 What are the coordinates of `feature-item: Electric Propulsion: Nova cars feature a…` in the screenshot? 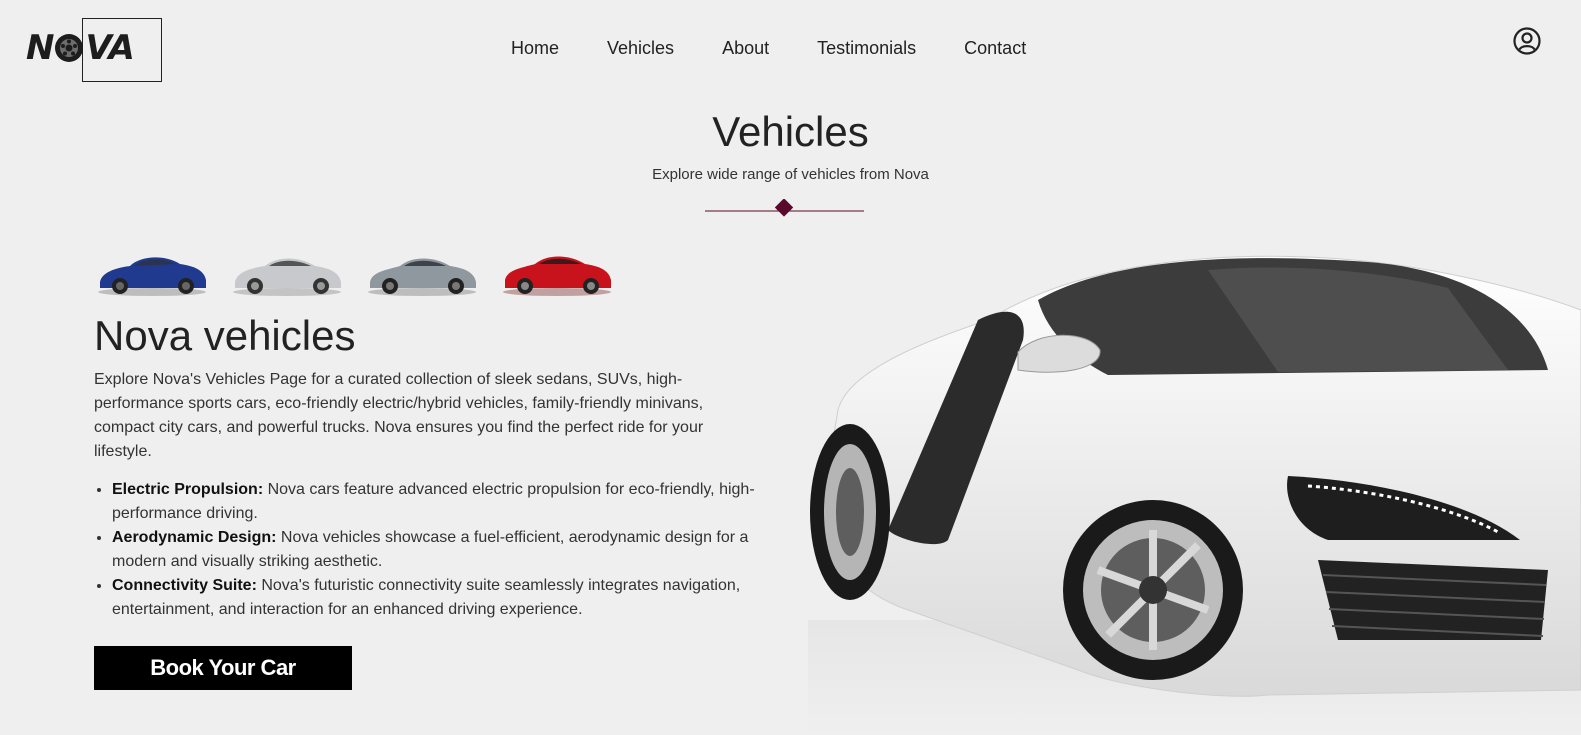 It's located at (452, 502).